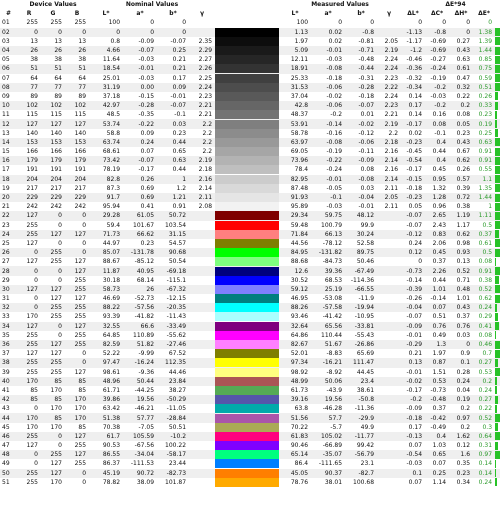  What do you see at coordinates (485, 170) in the screenshot?
I see `table-cell: 0.55` at bounding box center [485, 170].